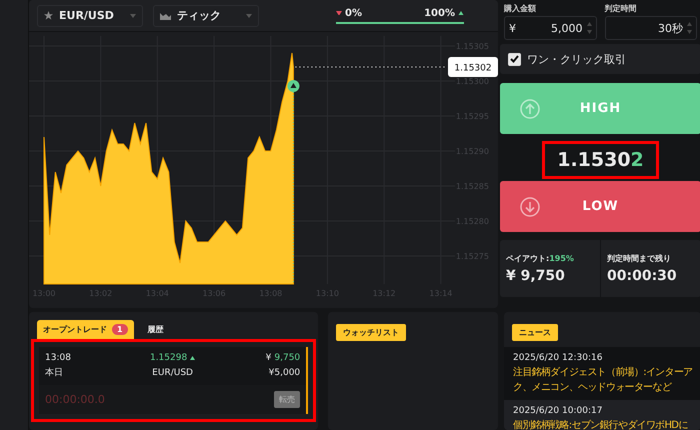 This screenshot has width=700, height=430. I want to click on trade-day: 本日, so click(87, 372).